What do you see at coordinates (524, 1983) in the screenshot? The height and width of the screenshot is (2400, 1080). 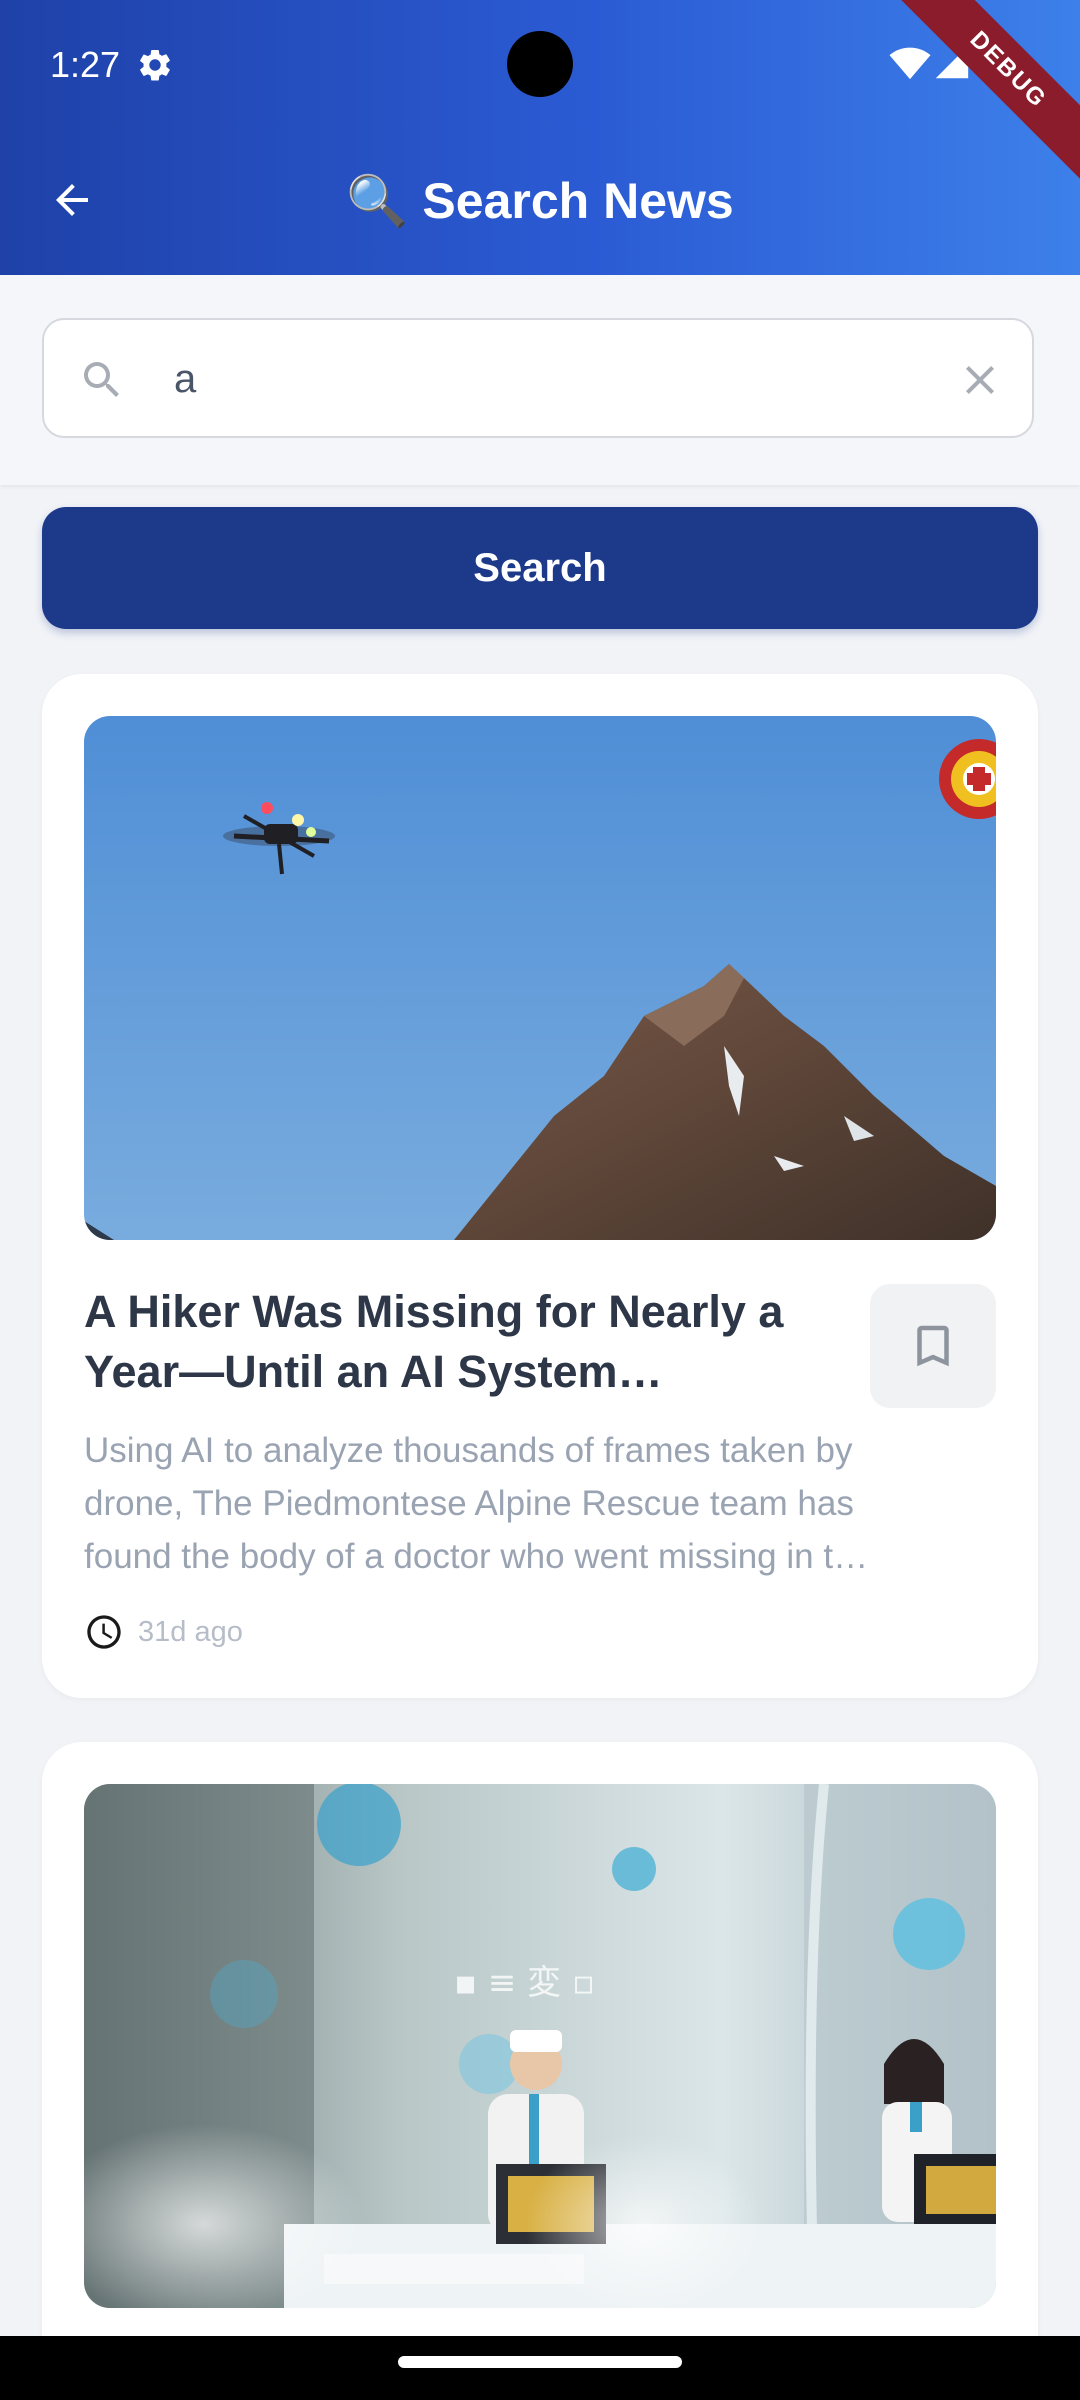 I see `svg-text: ▪ ≡ 変 ▫` at bounding box center [524, 1983].